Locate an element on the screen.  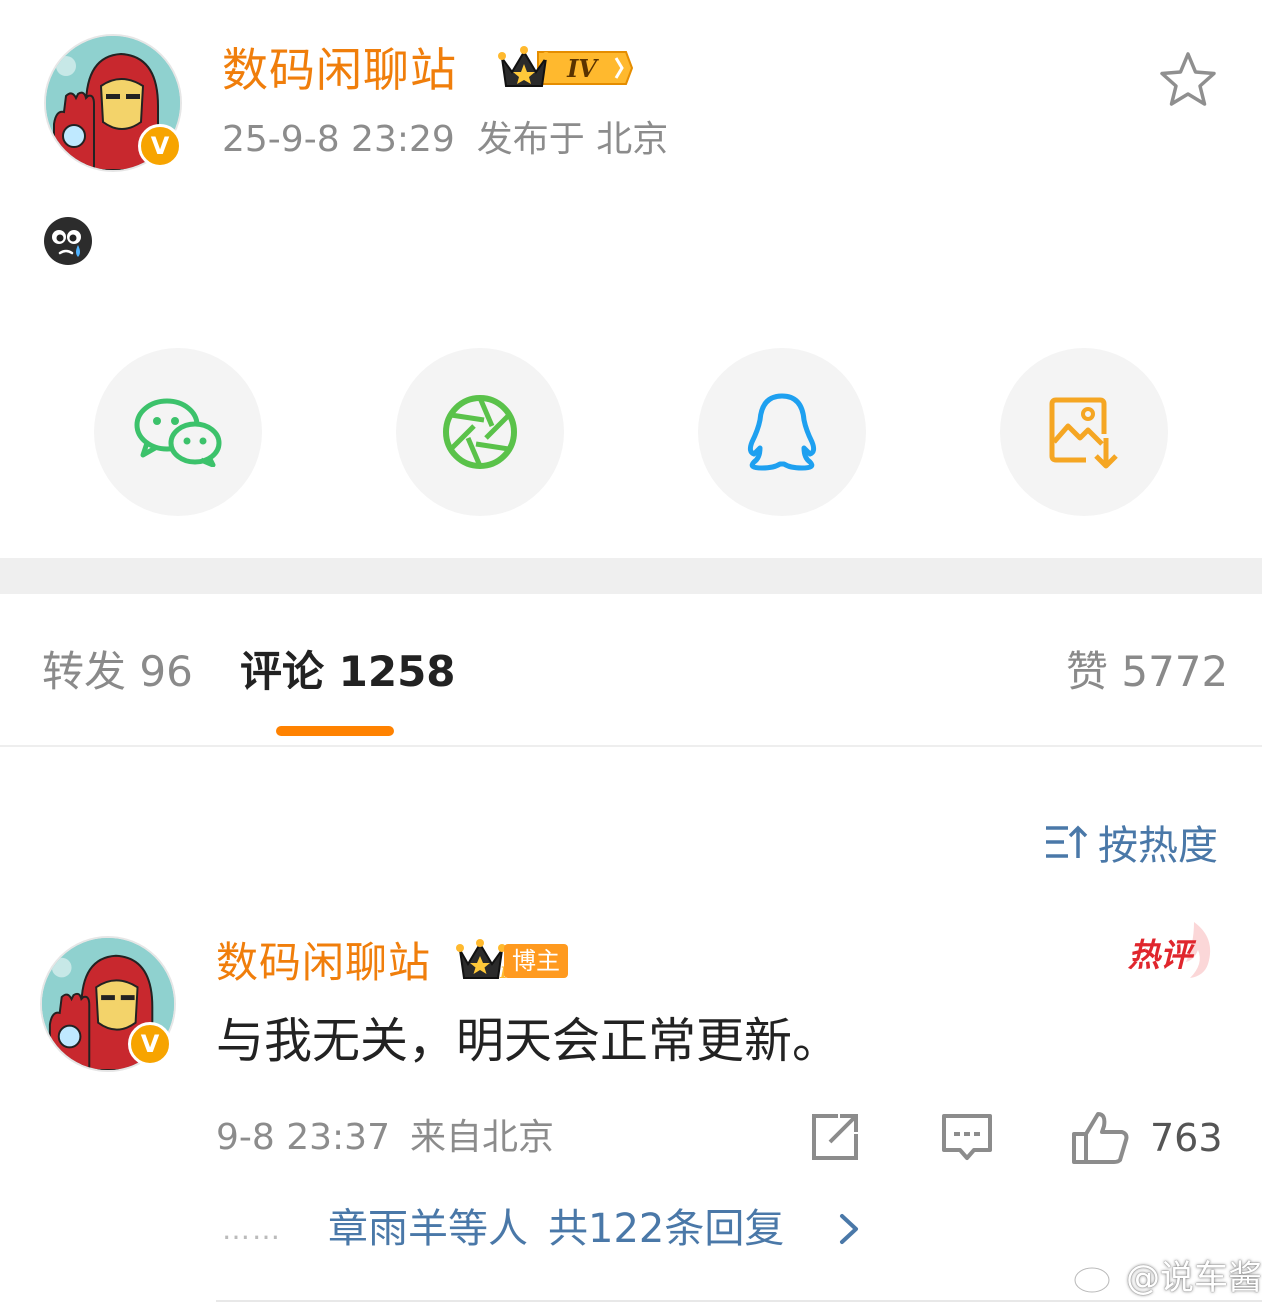
poster-name: 数码闲聊站 is located at coordinates (339, 70).